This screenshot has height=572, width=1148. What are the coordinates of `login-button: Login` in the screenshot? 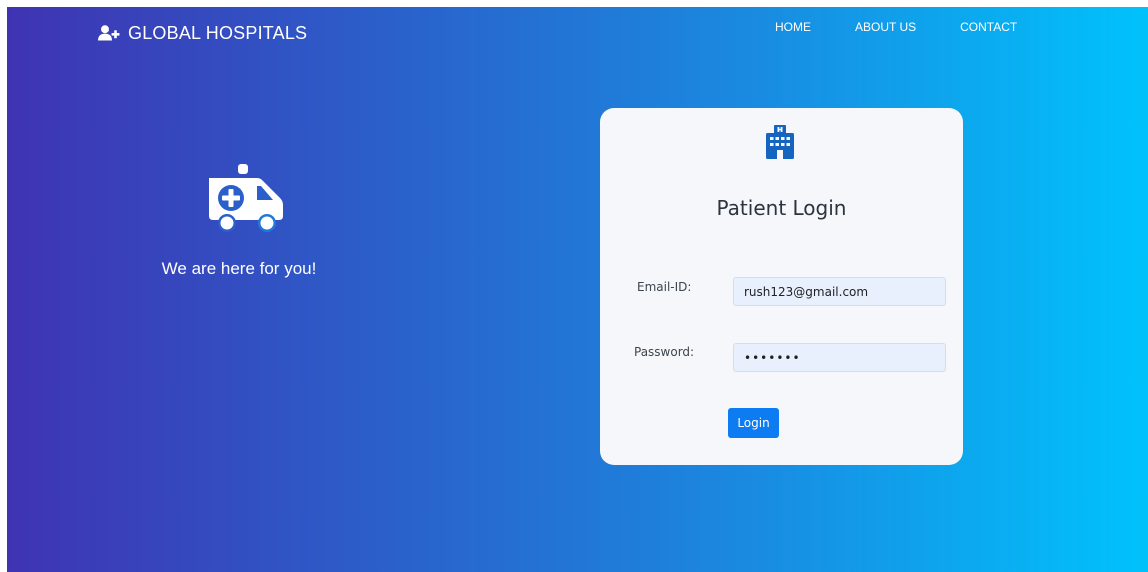 It's located at (753, 423).